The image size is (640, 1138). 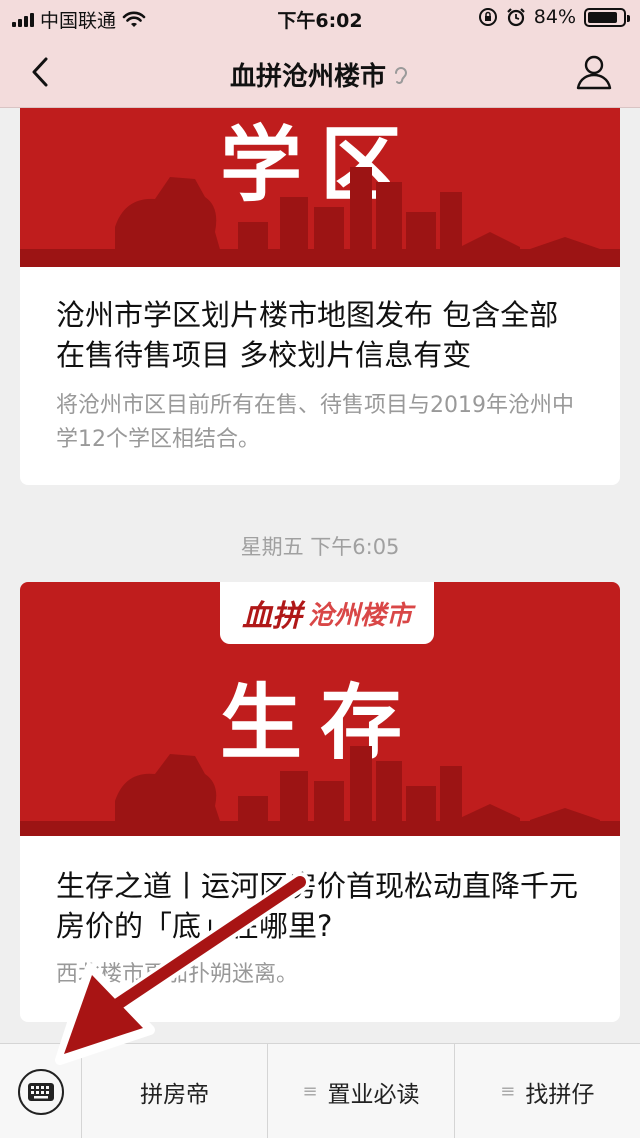 I want to click on menu-item-3: ≡ 找拼仔, so click(x=547, y=1091).